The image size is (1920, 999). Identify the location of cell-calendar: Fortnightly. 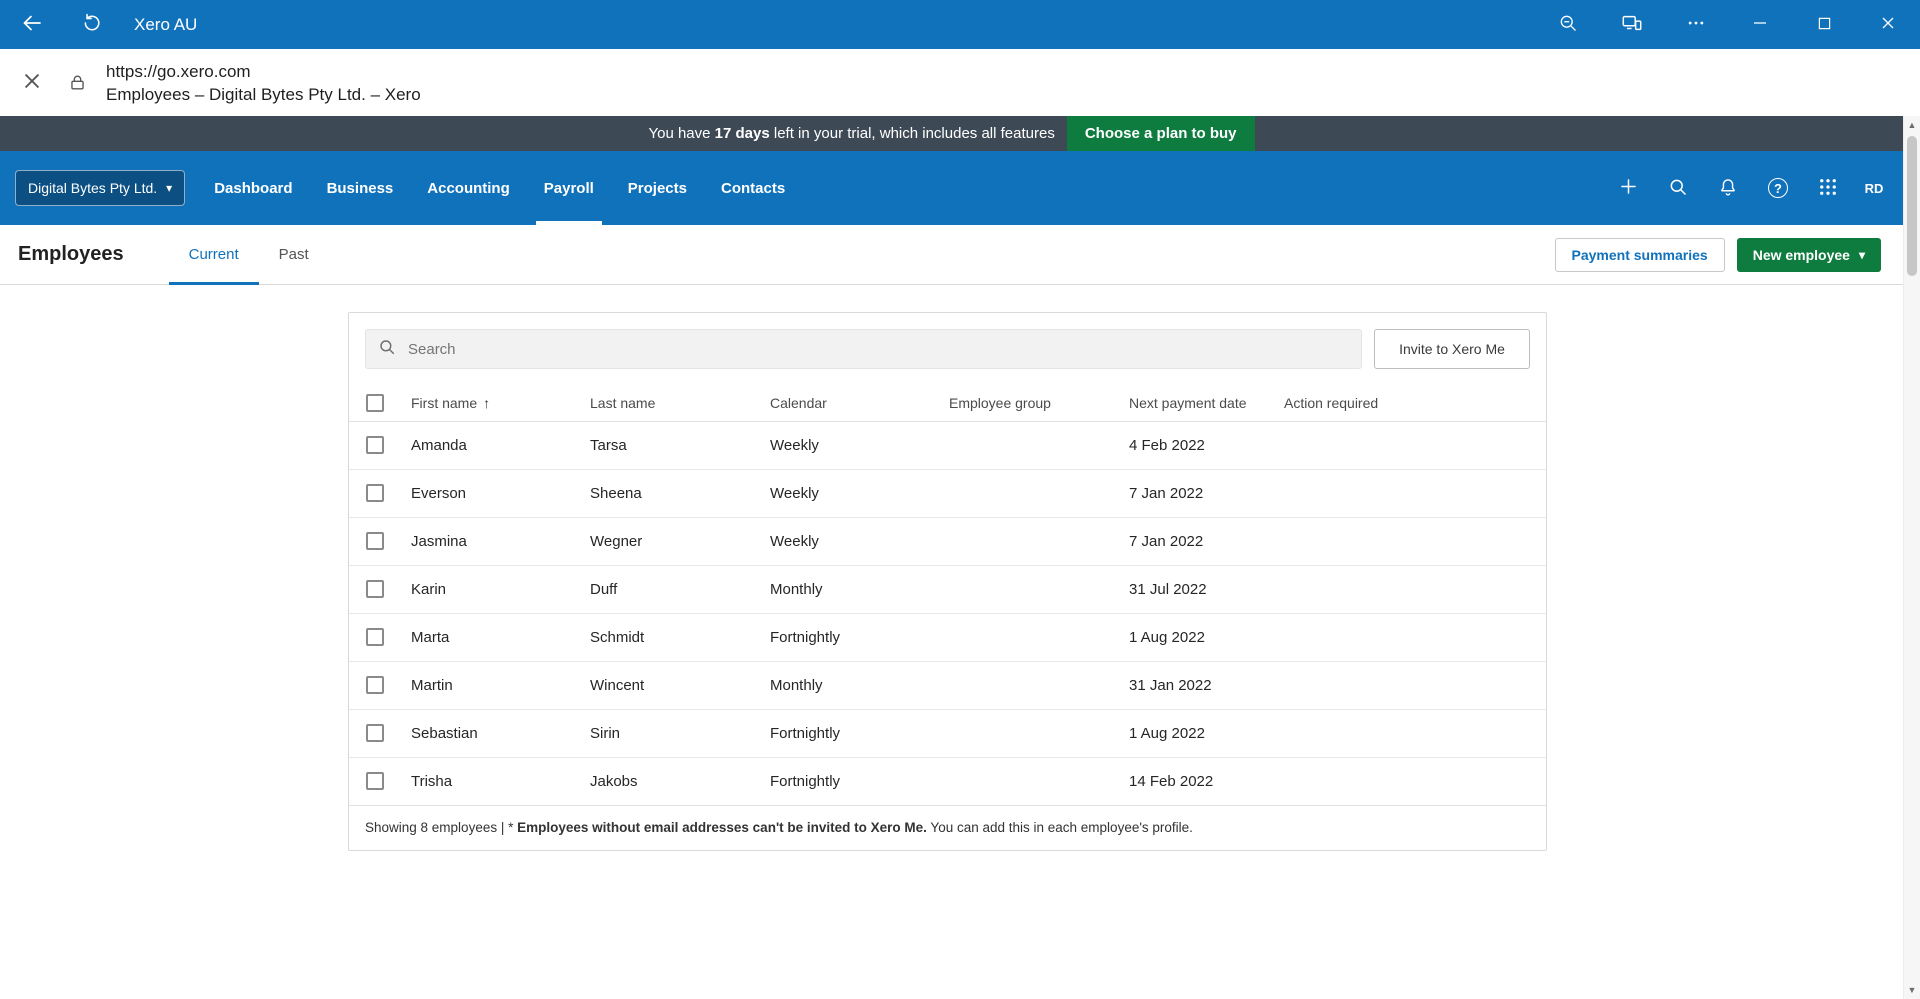
(859, 733).